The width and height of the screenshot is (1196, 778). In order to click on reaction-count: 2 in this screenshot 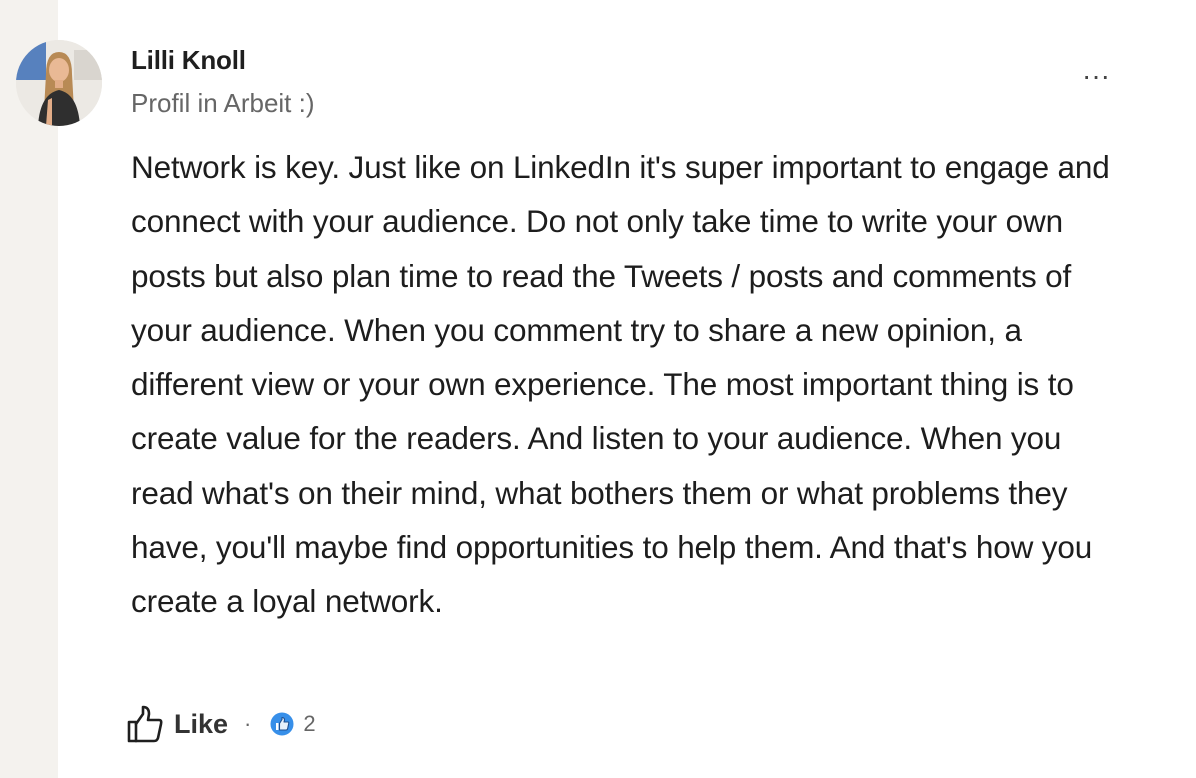, I will do `click(309, 723)`.